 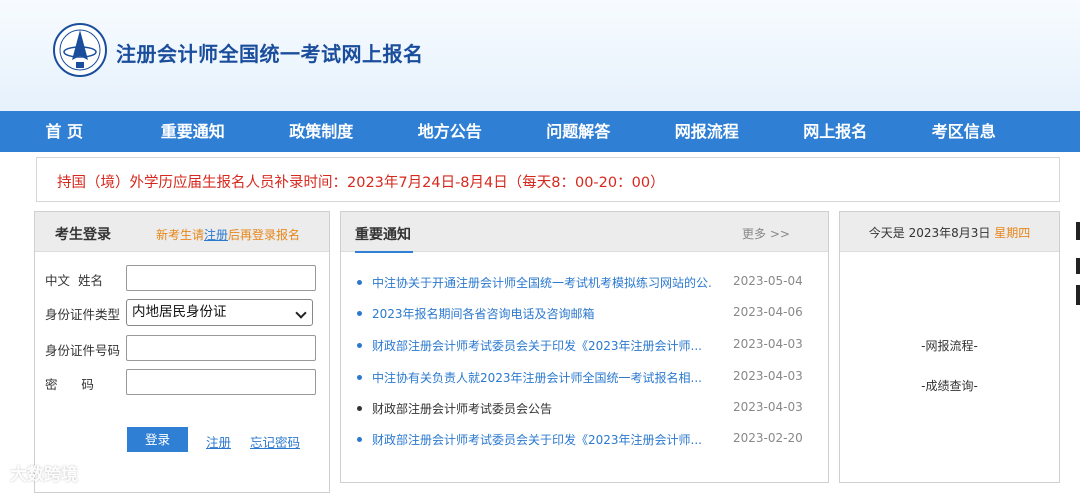 I want to click on name-row: 中文 姓名, so click(x=183, y=278).